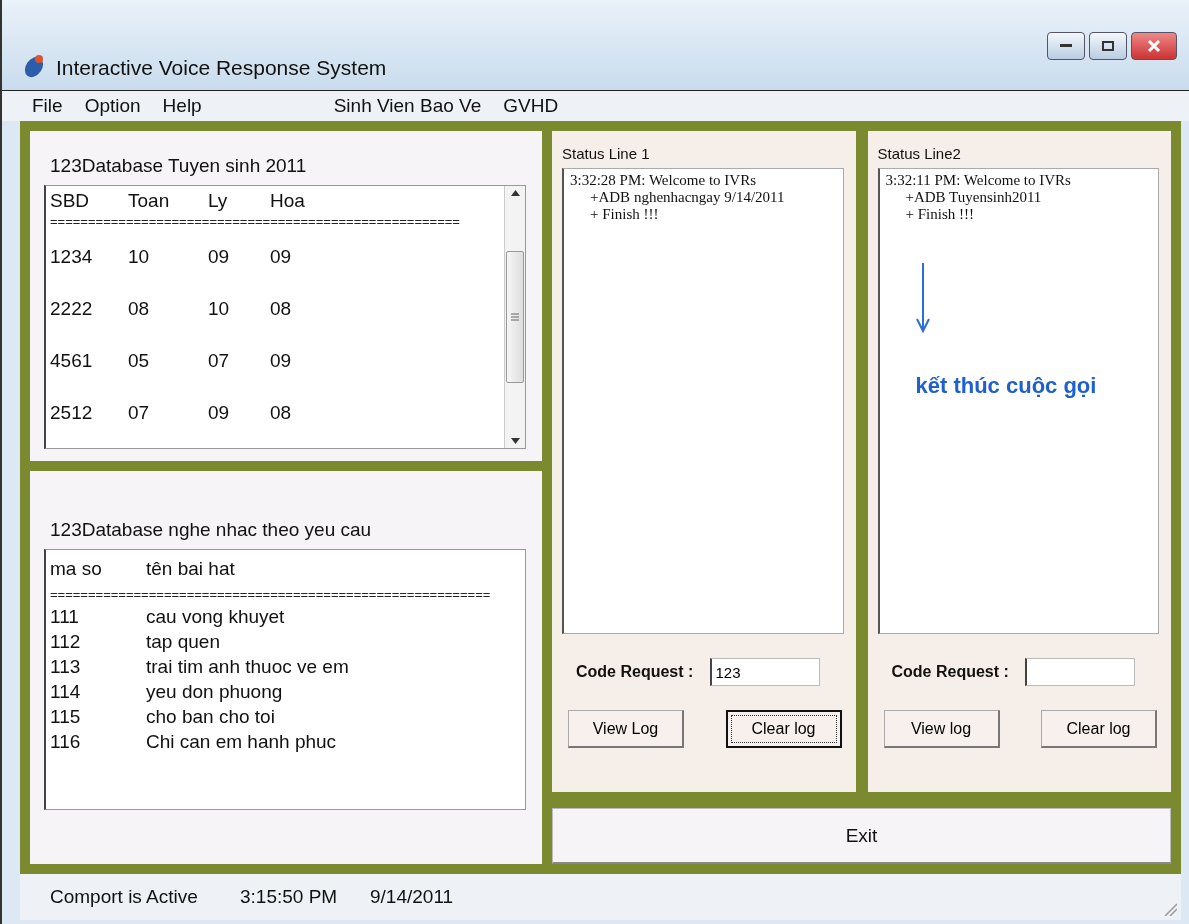 This screenshot has width=1189, height=924. Describe the element at coordinates (687, 197) in the screenshot. I see `log-line: +ADB nghenhacngay 9/14/2011` at that location.